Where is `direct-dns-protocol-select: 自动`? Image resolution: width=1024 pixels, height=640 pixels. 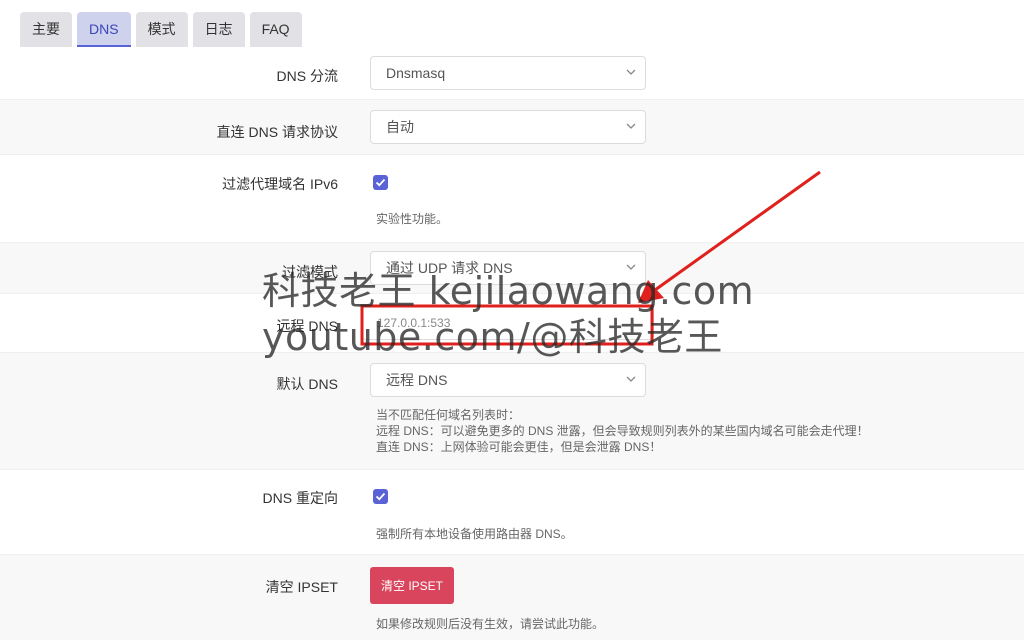
direct-dns-protocol-select: 自动 is located at coordinates (508, 127).